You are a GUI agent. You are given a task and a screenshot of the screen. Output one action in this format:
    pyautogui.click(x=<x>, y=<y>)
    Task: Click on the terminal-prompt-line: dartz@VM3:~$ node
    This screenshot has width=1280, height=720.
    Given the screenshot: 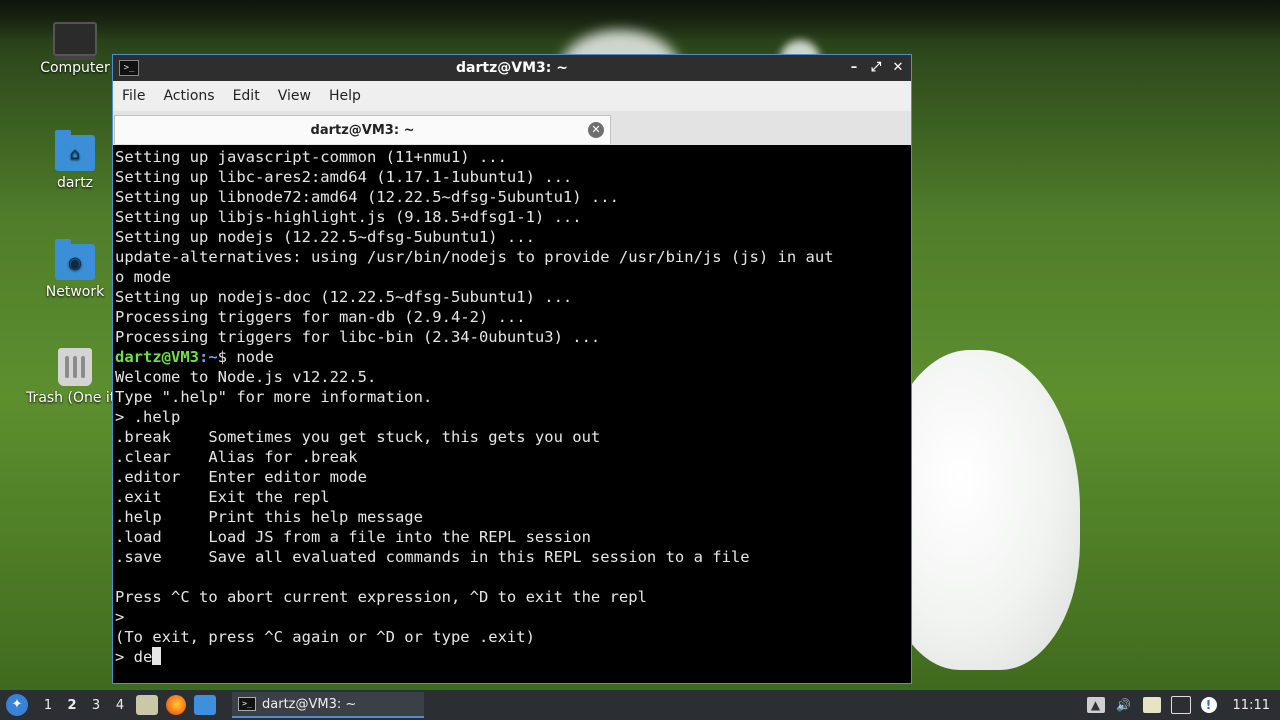 What is the action you would take?
    pyautogui.click(x=513, y=357)
    